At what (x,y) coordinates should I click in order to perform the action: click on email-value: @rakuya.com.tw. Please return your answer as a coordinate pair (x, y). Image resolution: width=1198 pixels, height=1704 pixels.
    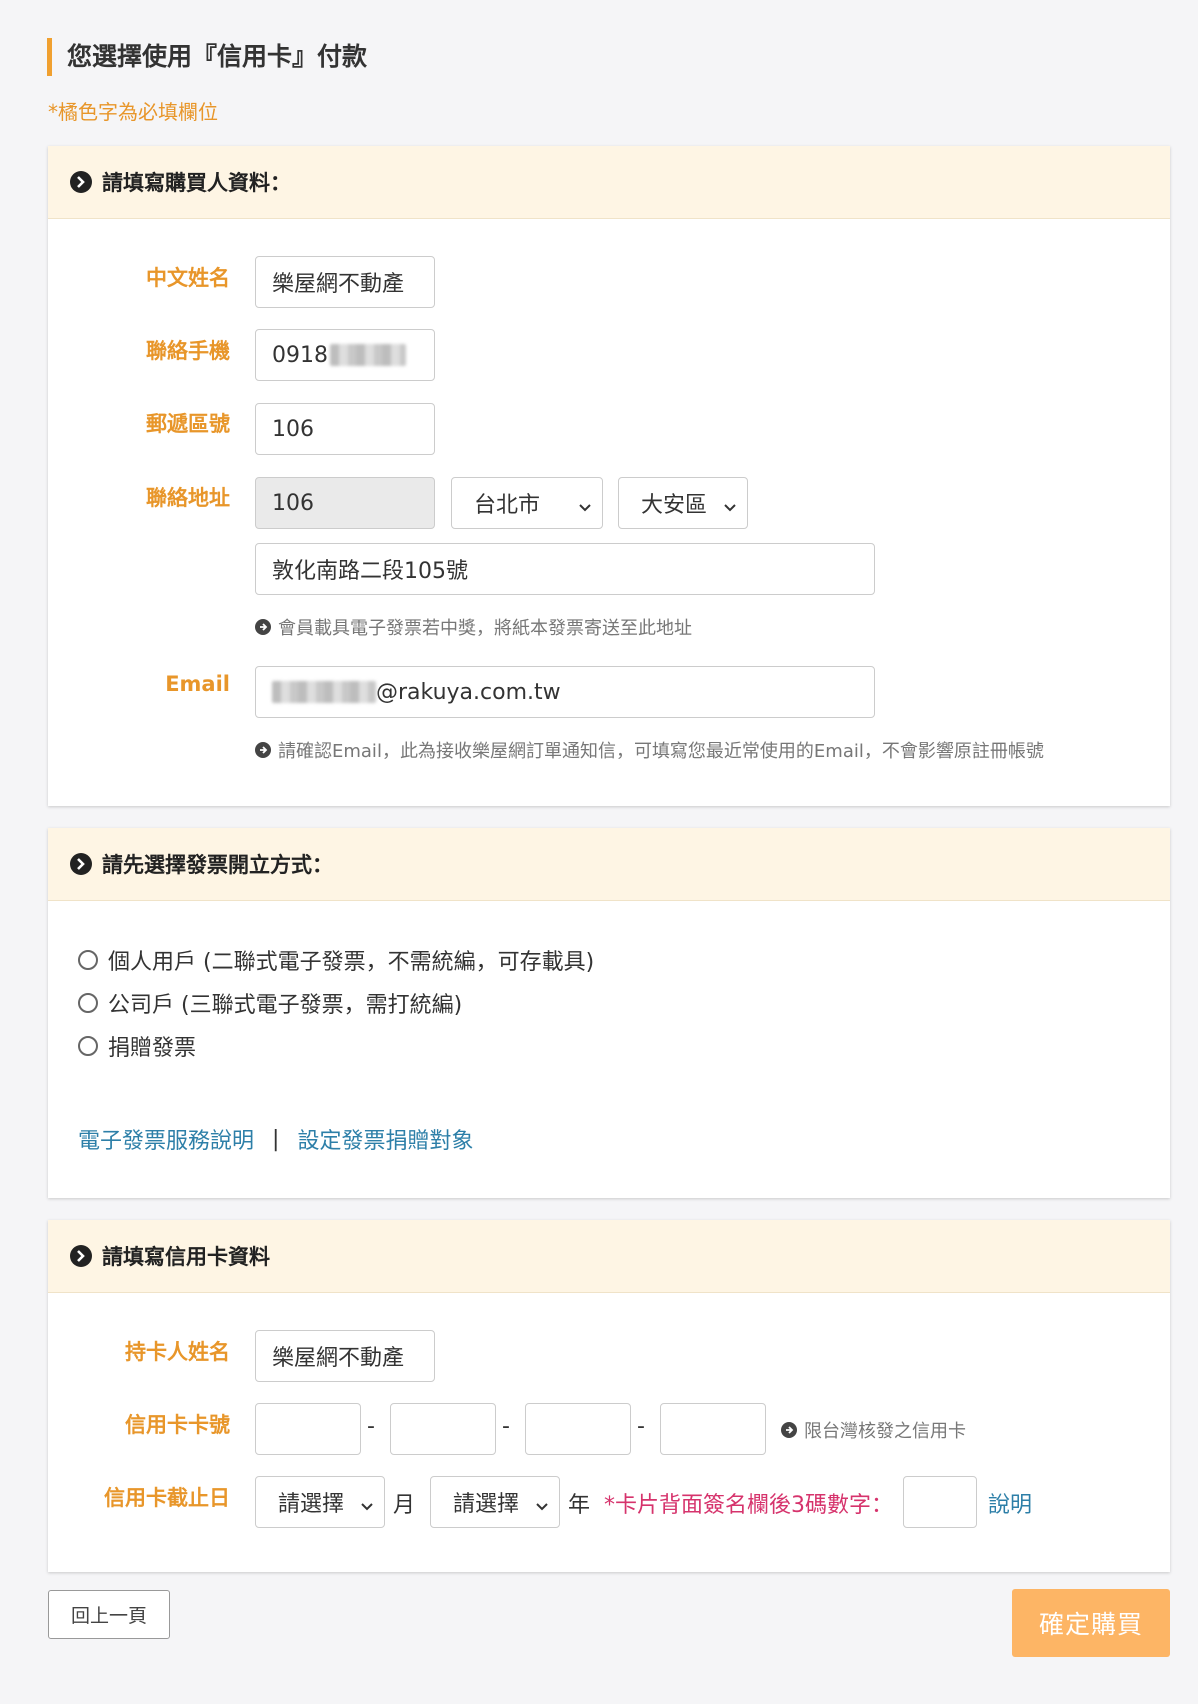
    Looking at the image, I should click on (468, 692).